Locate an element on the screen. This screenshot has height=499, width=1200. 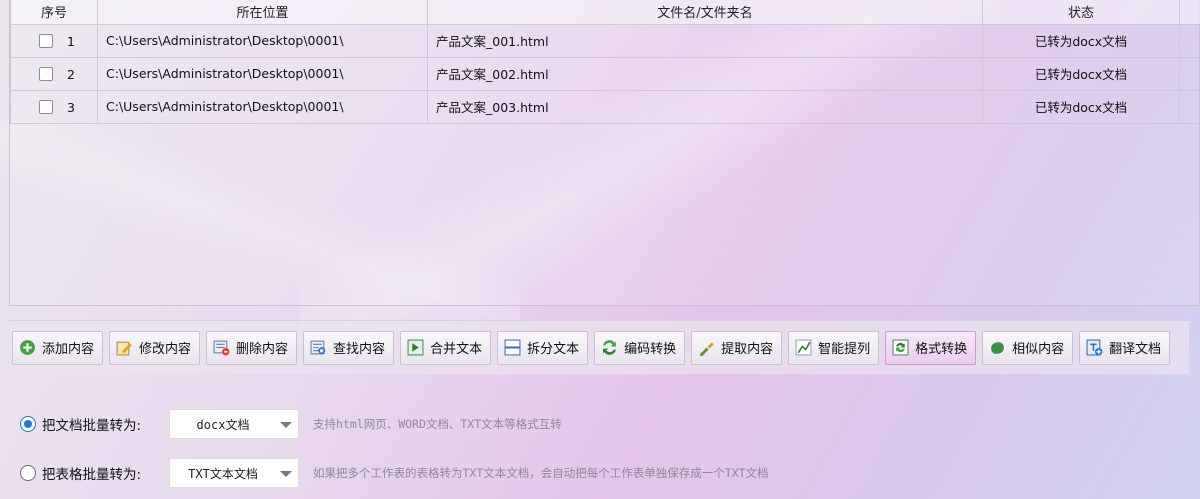
find-icon is located at coordinates (318, 347).